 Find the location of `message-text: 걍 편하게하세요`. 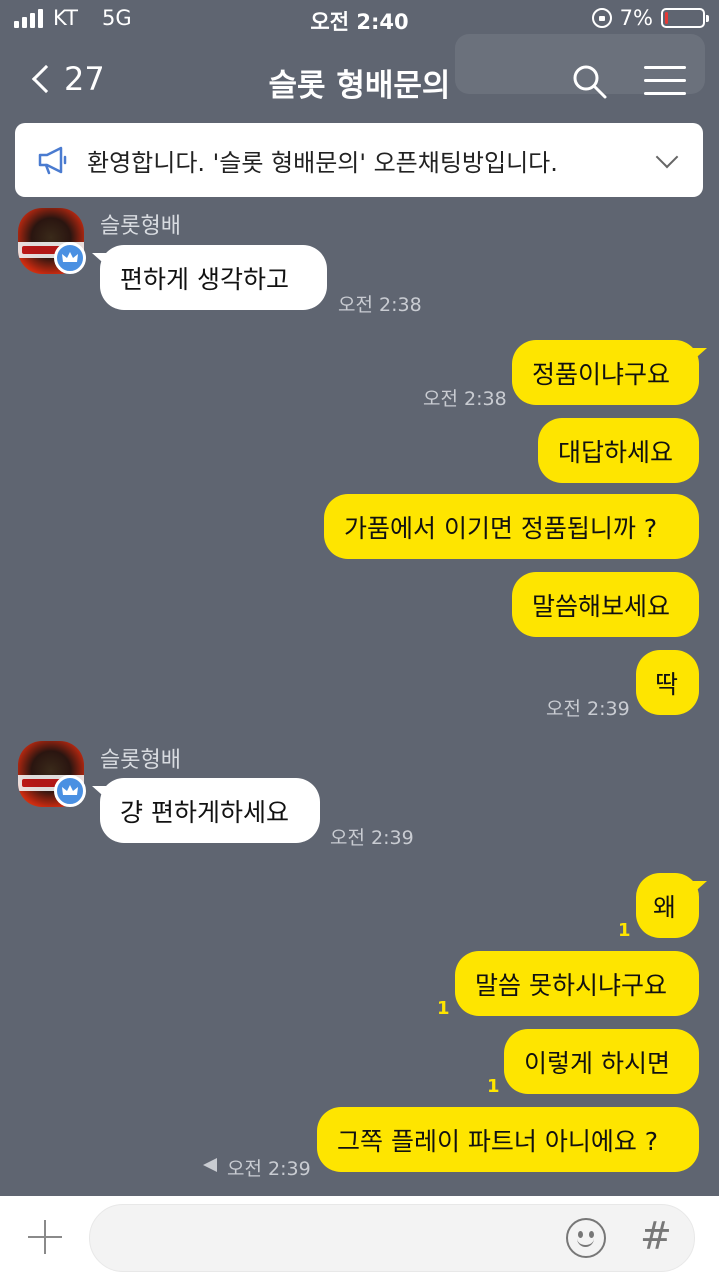

message-text: 걍 편하게하세요 is located at coordinates (204, 812).